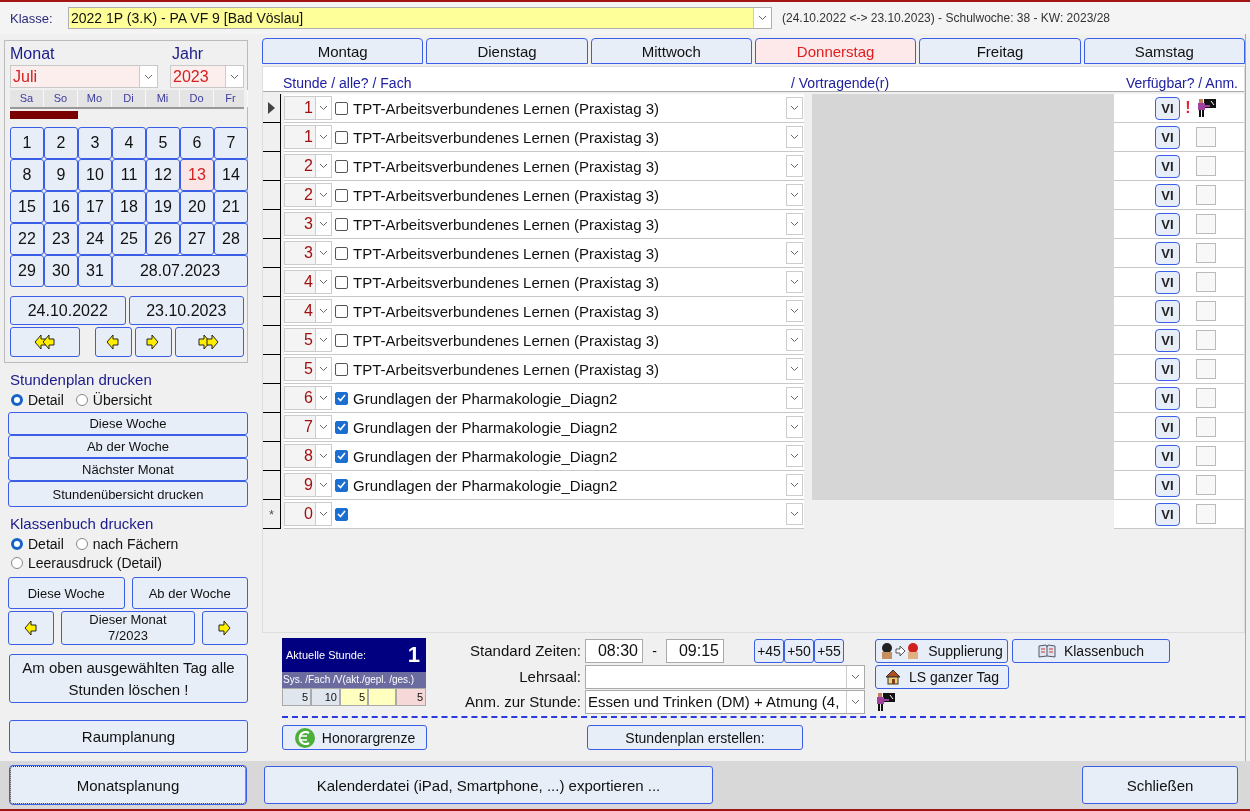  I want to click on create-timetable-button: Stundenplan erstellen:, so click(695, 737).